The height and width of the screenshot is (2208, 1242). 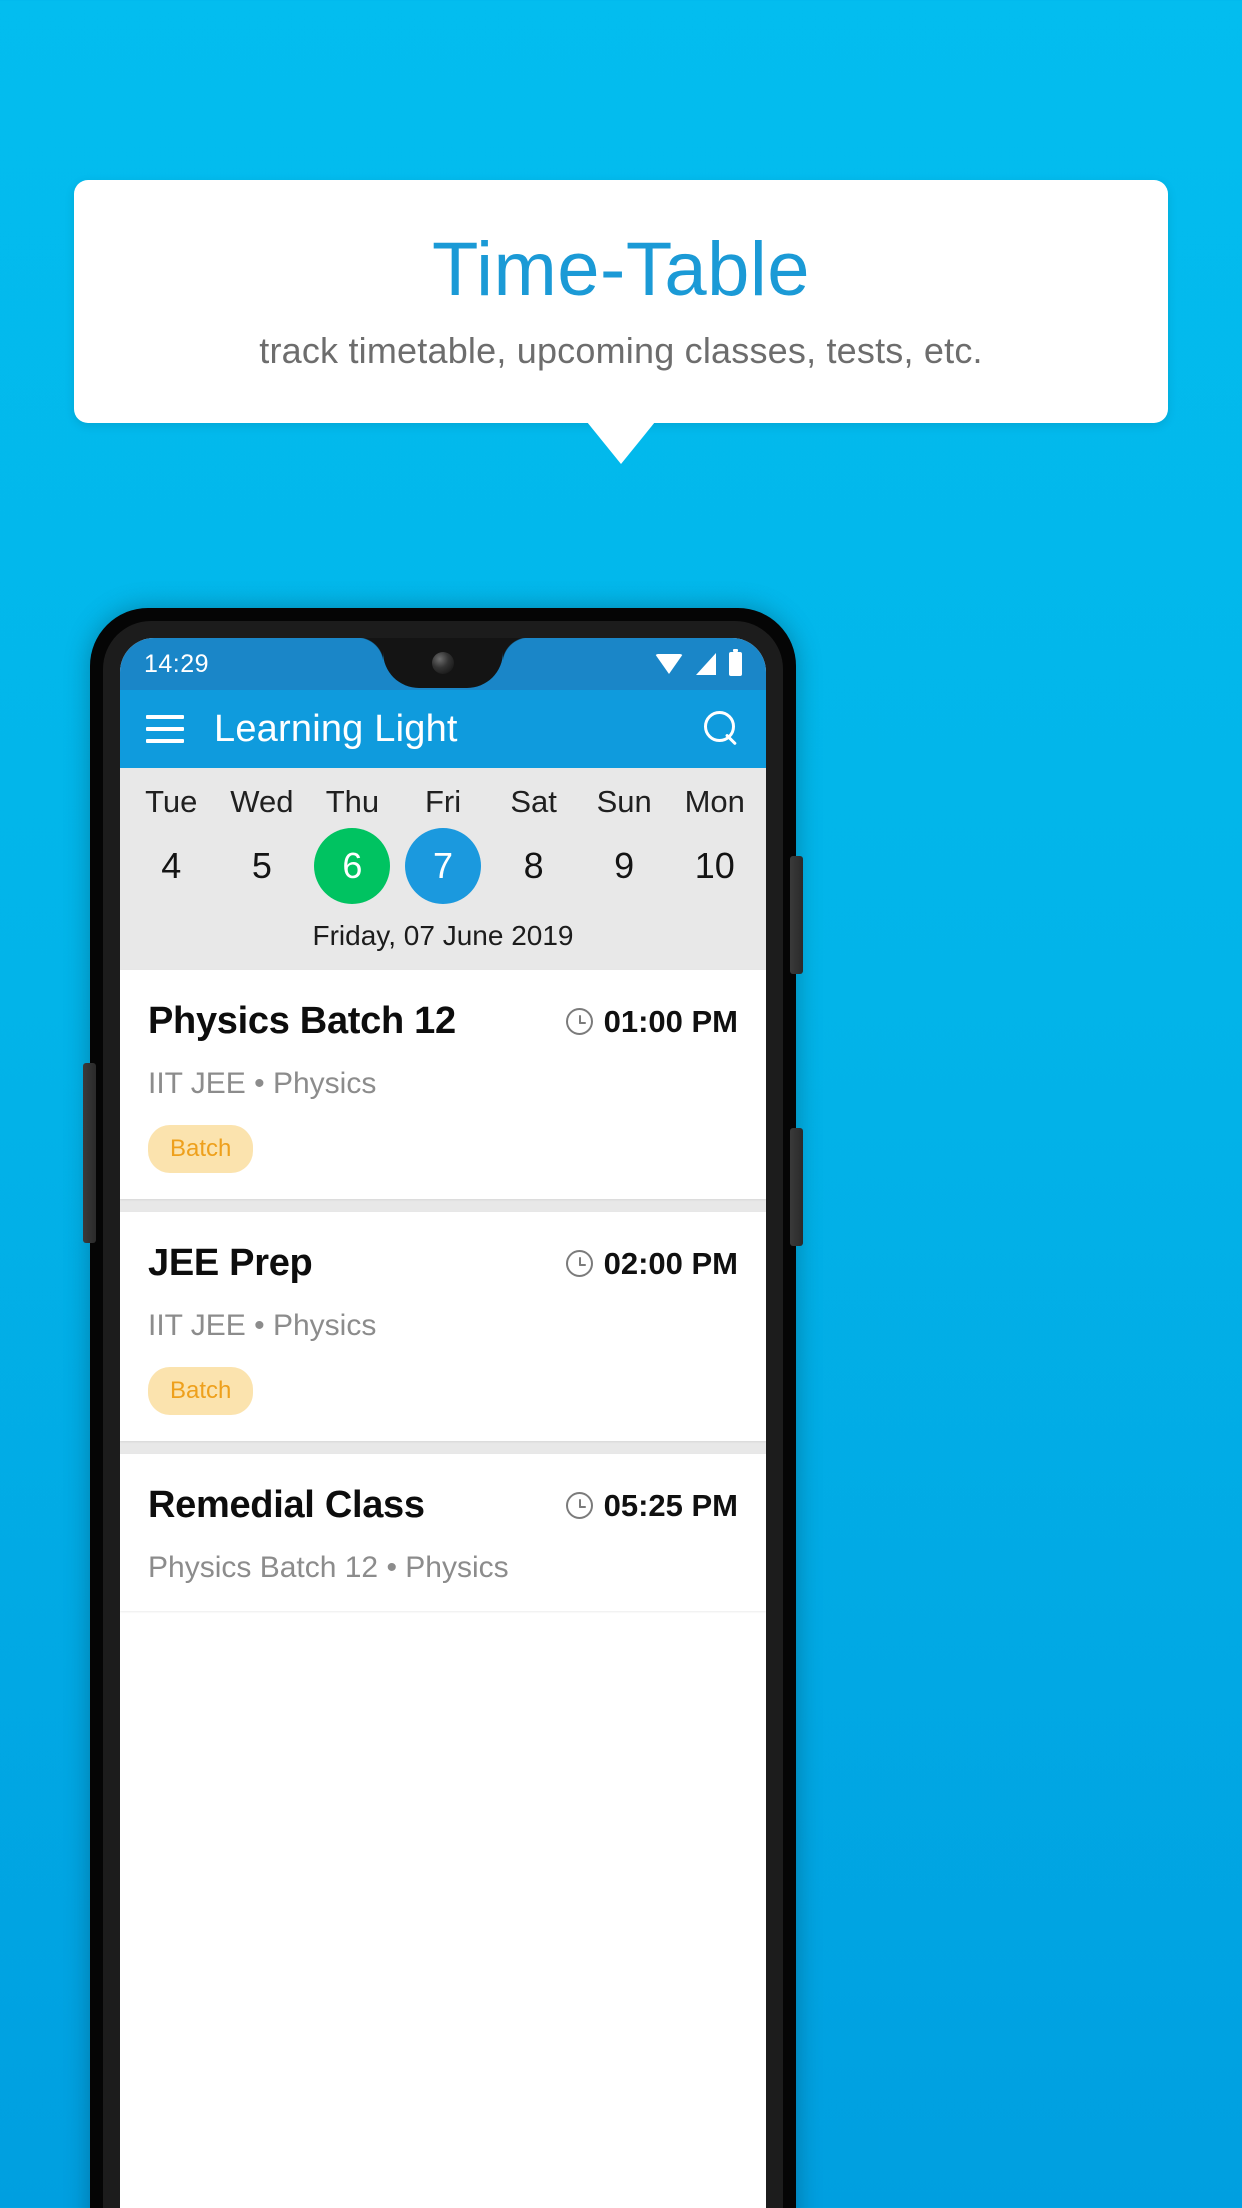 I want to click on phone-assistant-button, so click(x=89, y=1153).